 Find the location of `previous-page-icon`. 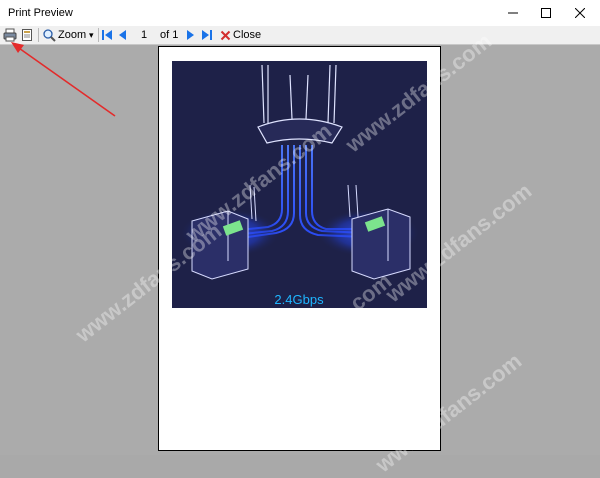

previous-page-icon is located at coordinates (122, 35).